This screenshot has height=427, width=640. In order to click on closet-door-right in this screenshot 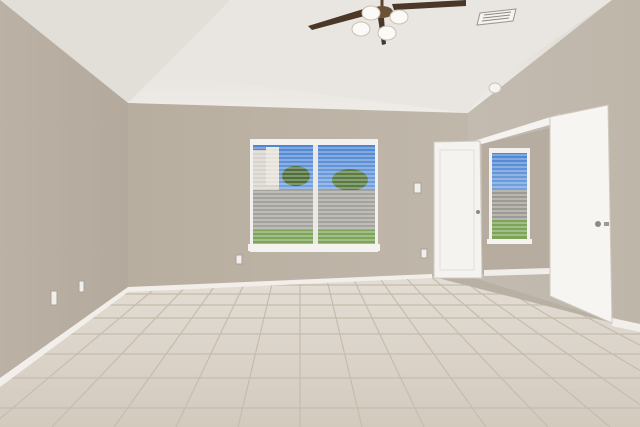, I will do `click(581, 214)`.